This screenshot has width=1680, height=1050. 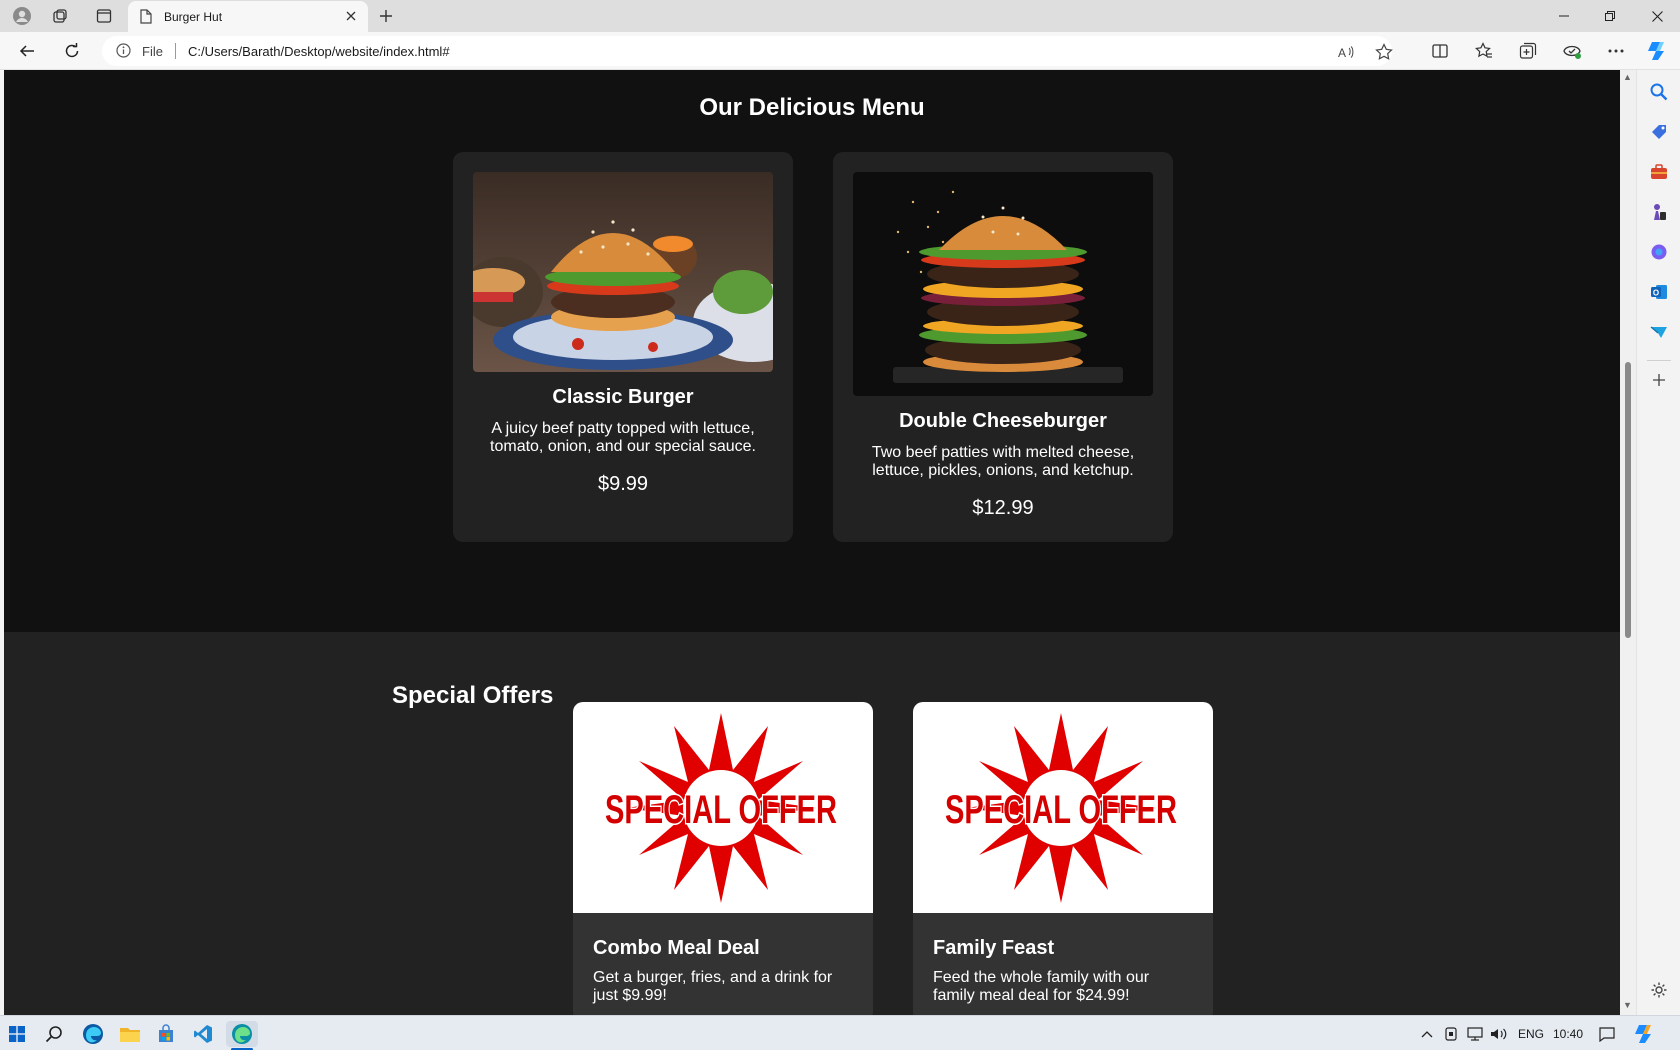 What do you see at coordinates (152, 51) in the screenshot?
I see `address-prefix: File` at bounding box center [152, 51].